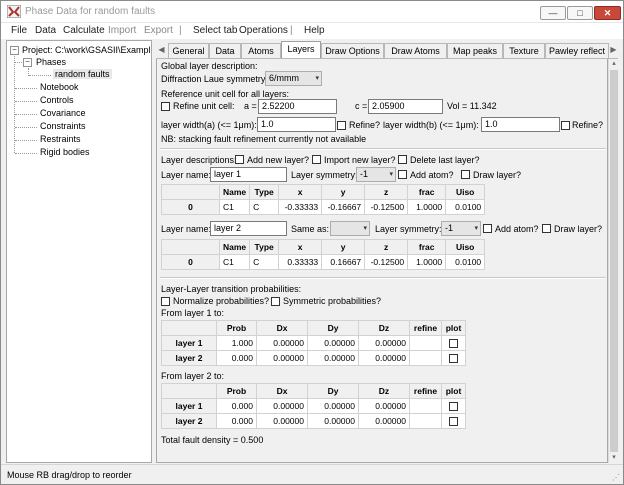 The image size is (624, 485). What do you see at coordinates (524, 50) in the screenshot?
I see `tab-texture: Texture` at bounding box center [524, 50].